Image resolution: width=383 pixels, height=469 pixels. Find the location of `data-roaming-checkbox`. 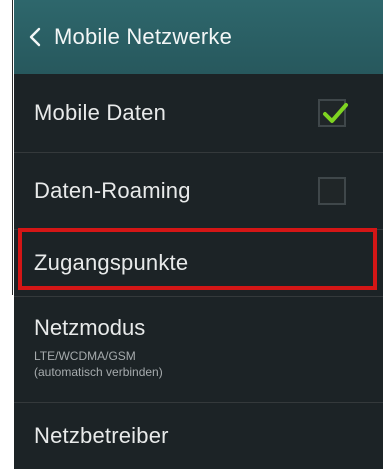

data-roaming-checkbox is located at coordinates (332, 191).